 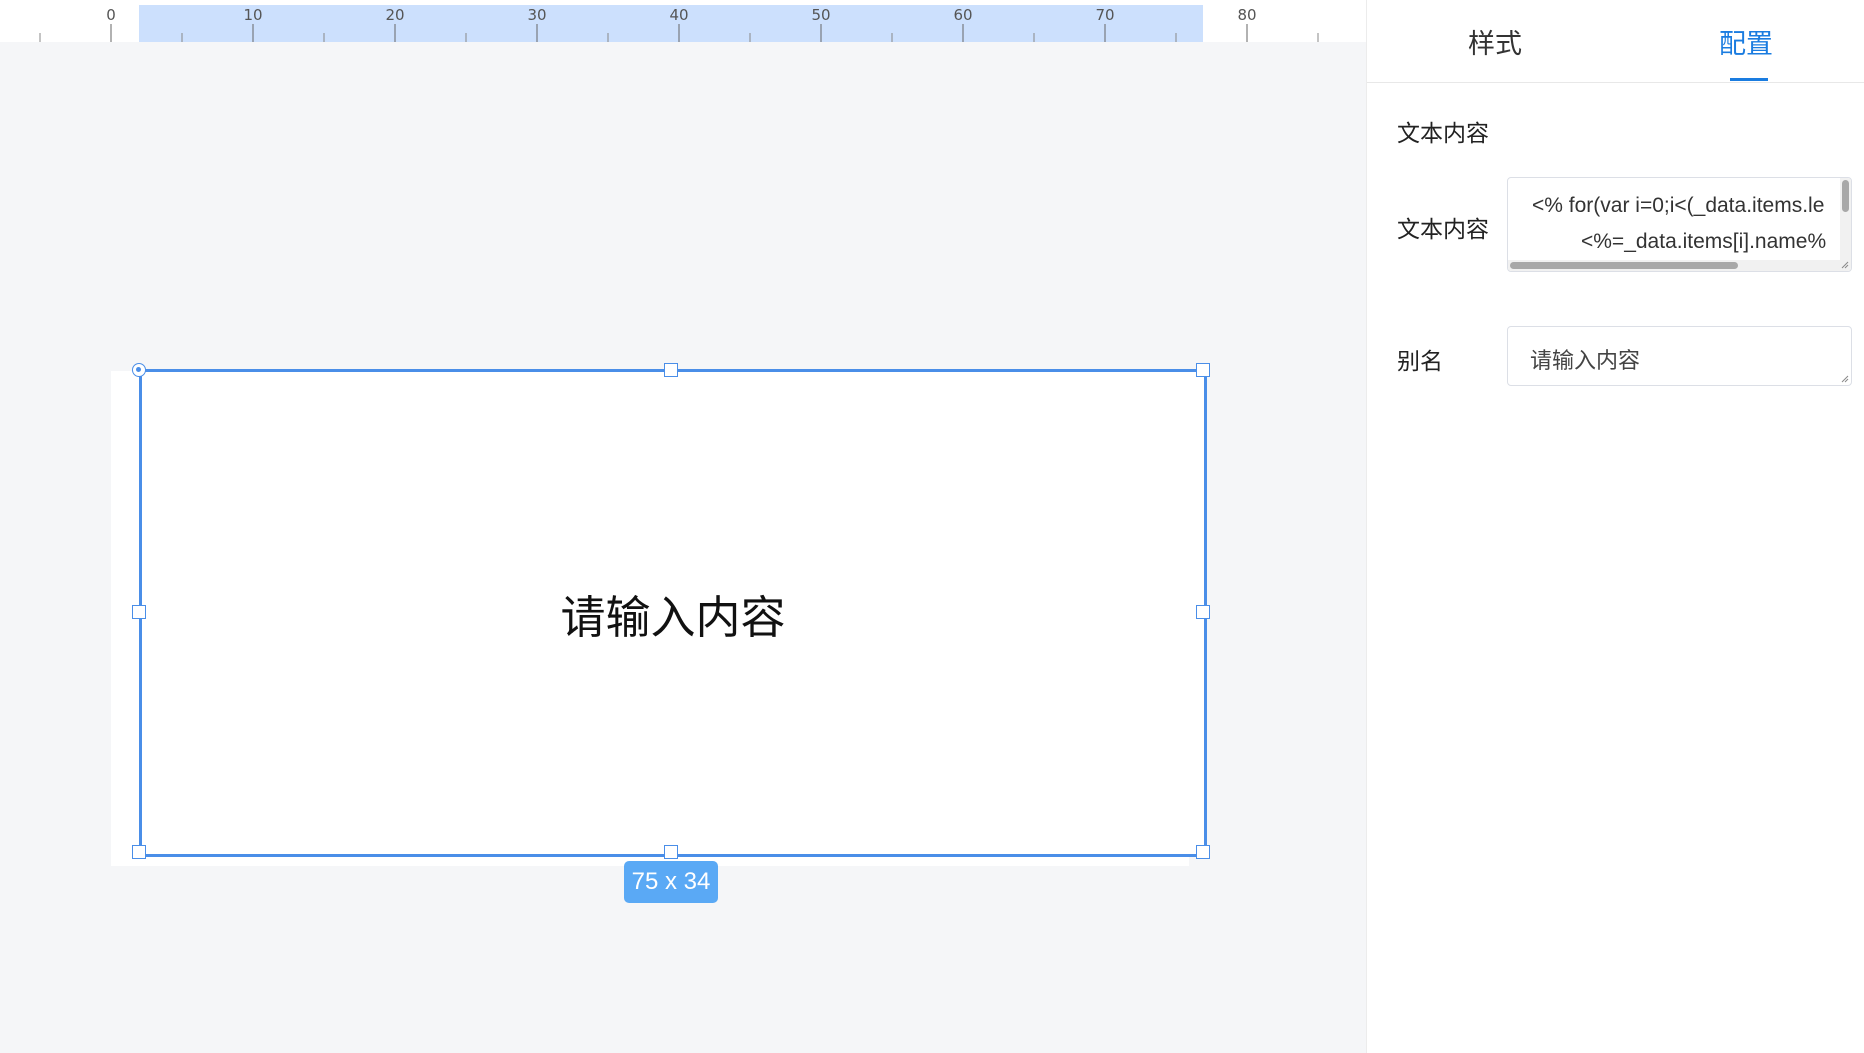 What do you see at coordinates (1749, 79) in the screenshot?
I see `active-tab-indicator` at bounding box center [1749, 79].